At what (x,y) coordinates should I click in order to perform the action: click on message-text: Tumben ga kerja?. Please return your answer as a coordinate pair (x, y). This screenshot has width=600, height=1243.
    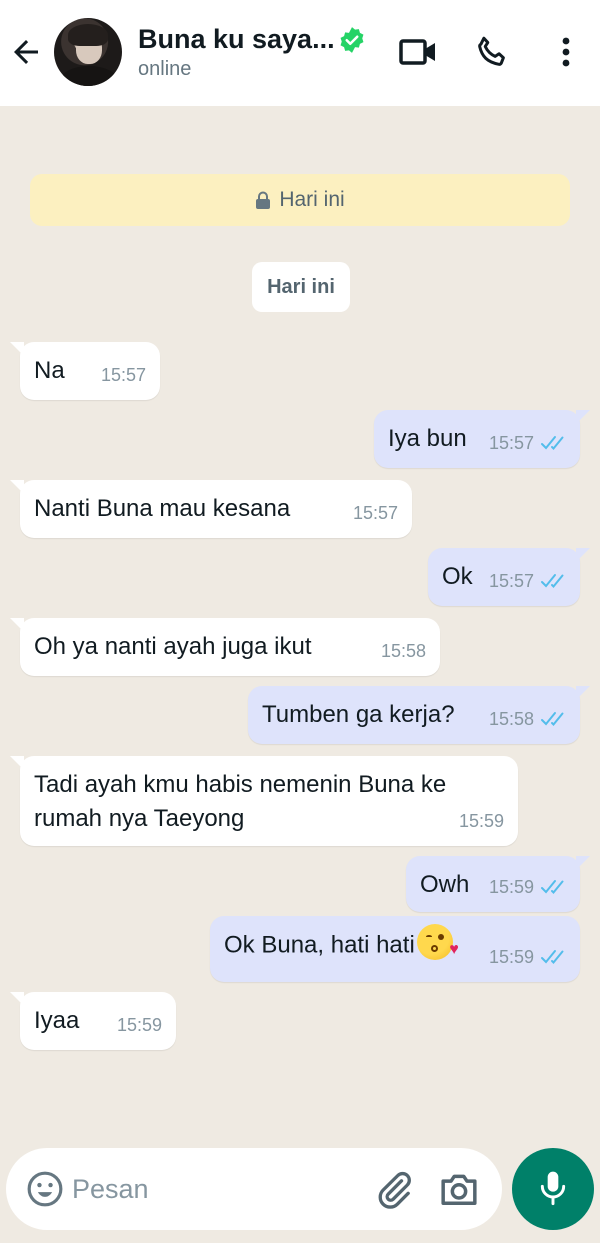
    Looking at the image, I should click on (358, 714).